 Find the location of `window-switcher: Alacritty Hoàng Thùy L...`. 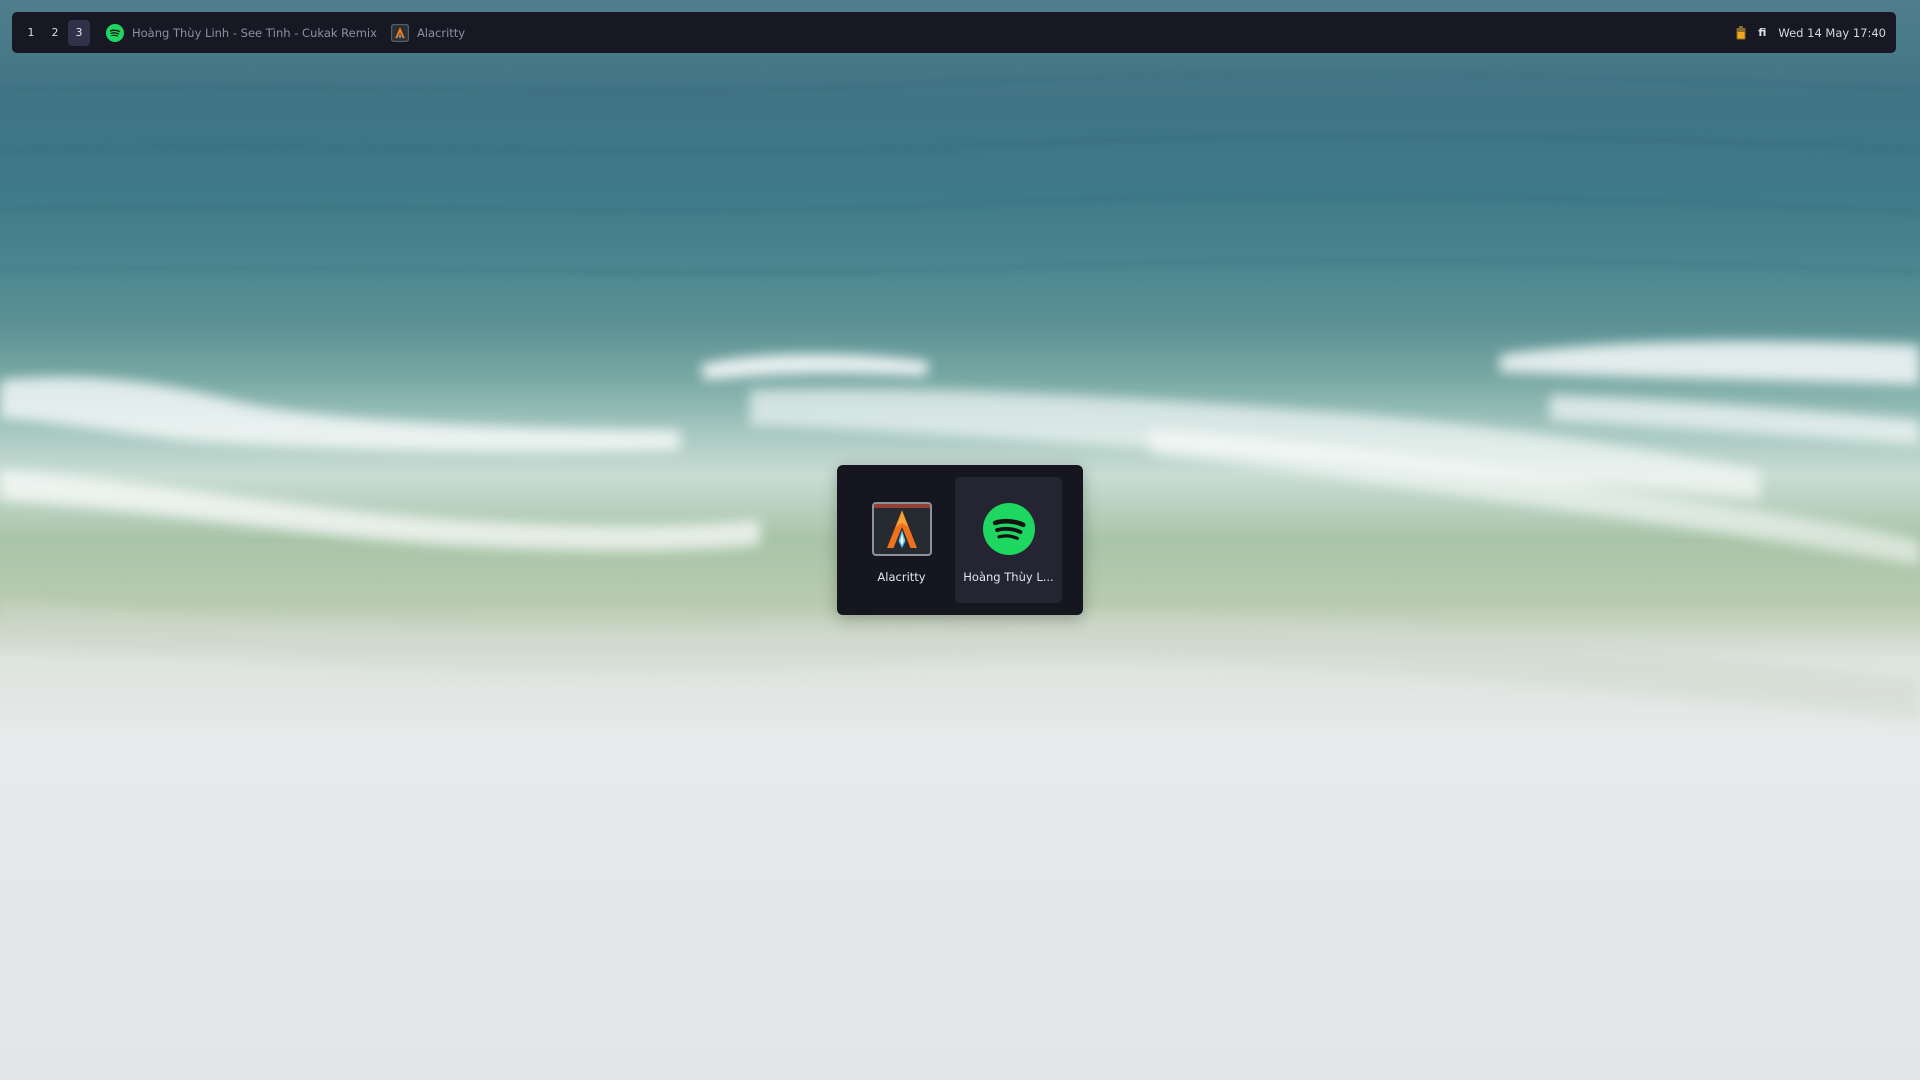

window-switcher: Alacritty Hoàng Thùy L... is located at coordinates (960, 540).